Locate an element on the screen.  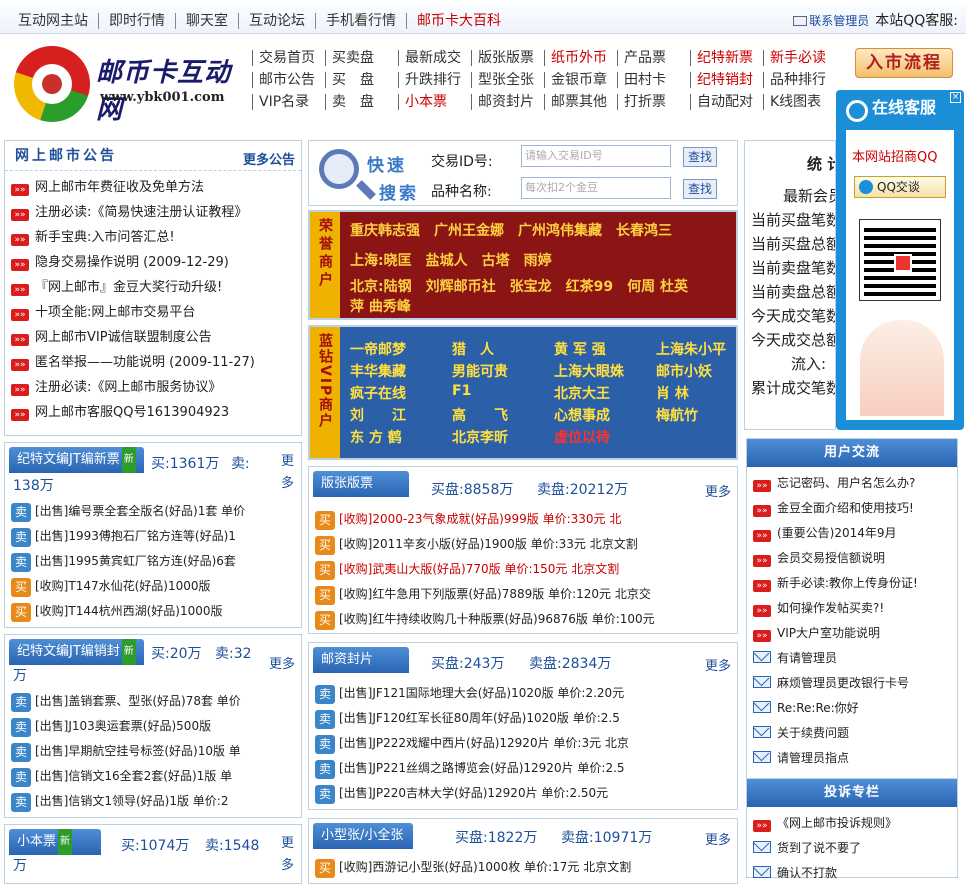
trade-row: 卖 [出售]J103奥运套票(好品)500版 is located at coordinates (153, 726).